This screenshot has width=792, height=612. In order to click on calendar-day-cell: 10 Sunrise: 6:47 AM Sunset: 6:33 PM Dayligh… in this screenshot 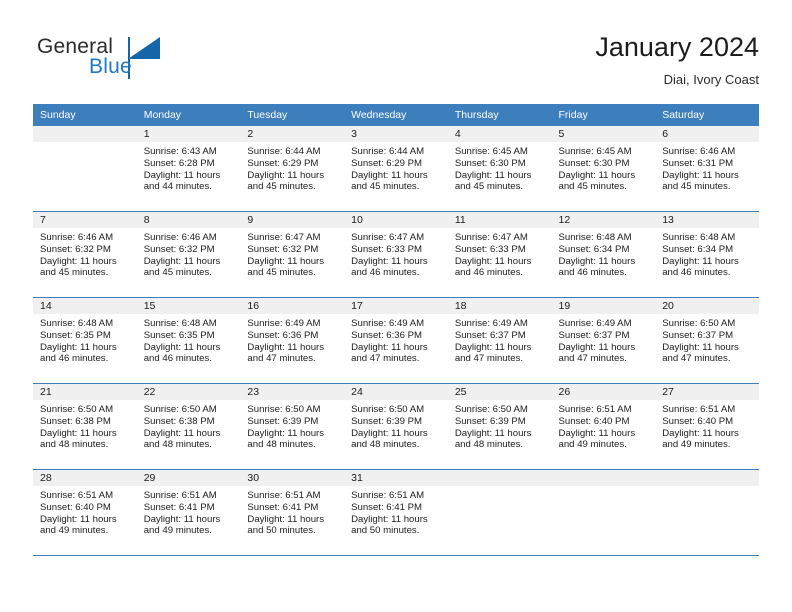, I will do `click(396, 255)`.